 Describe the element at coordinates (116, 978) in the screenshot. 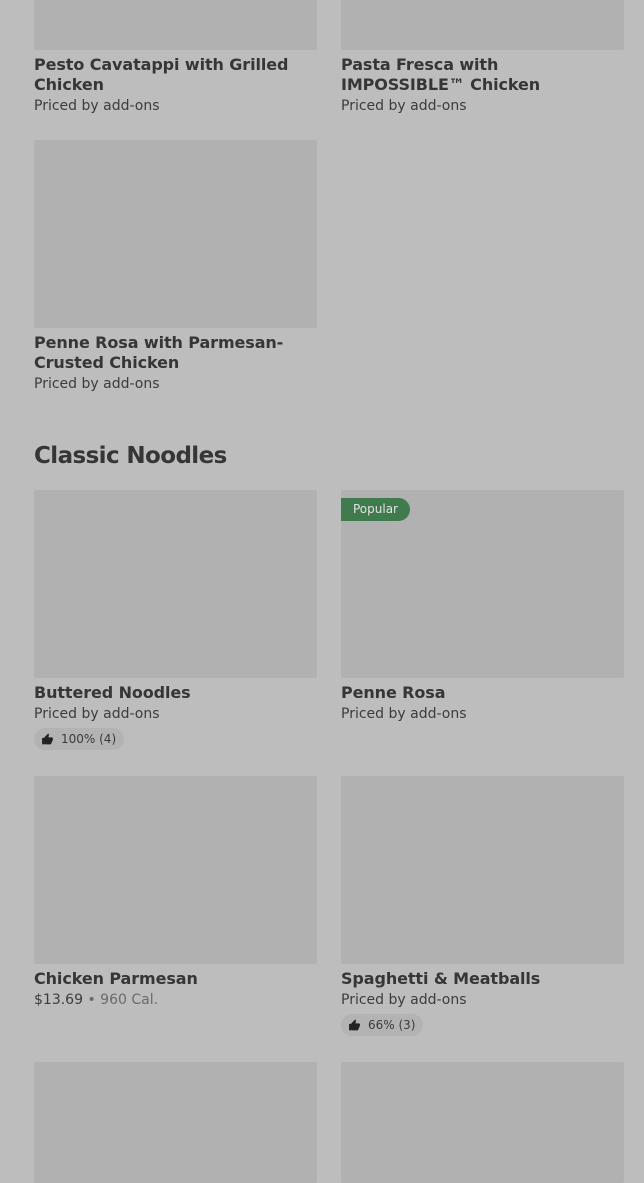

I see `menu-item-title: Chicken Parmesan` at that location.